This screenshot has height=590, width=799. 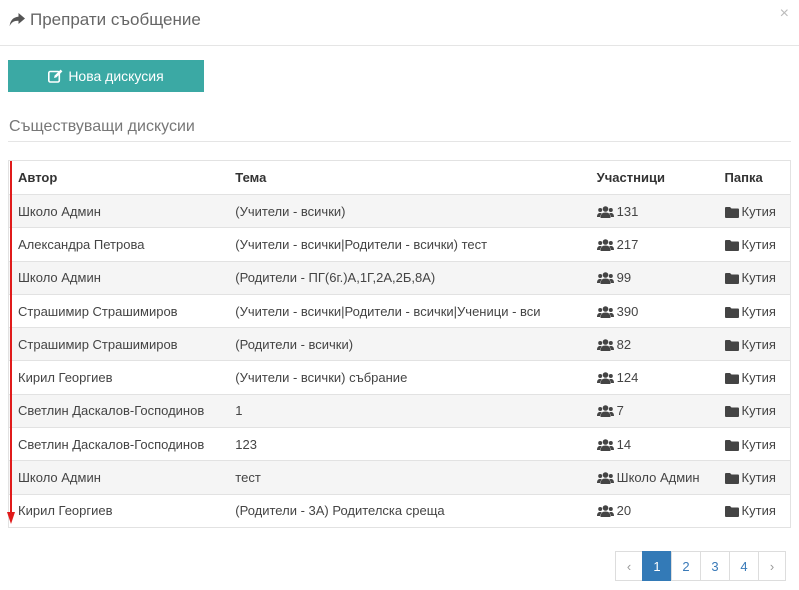 What do you see at coordinates (744, 566) in the screenshot?
I see `pagination-page-4: 4` at bounding box center [744, 566].